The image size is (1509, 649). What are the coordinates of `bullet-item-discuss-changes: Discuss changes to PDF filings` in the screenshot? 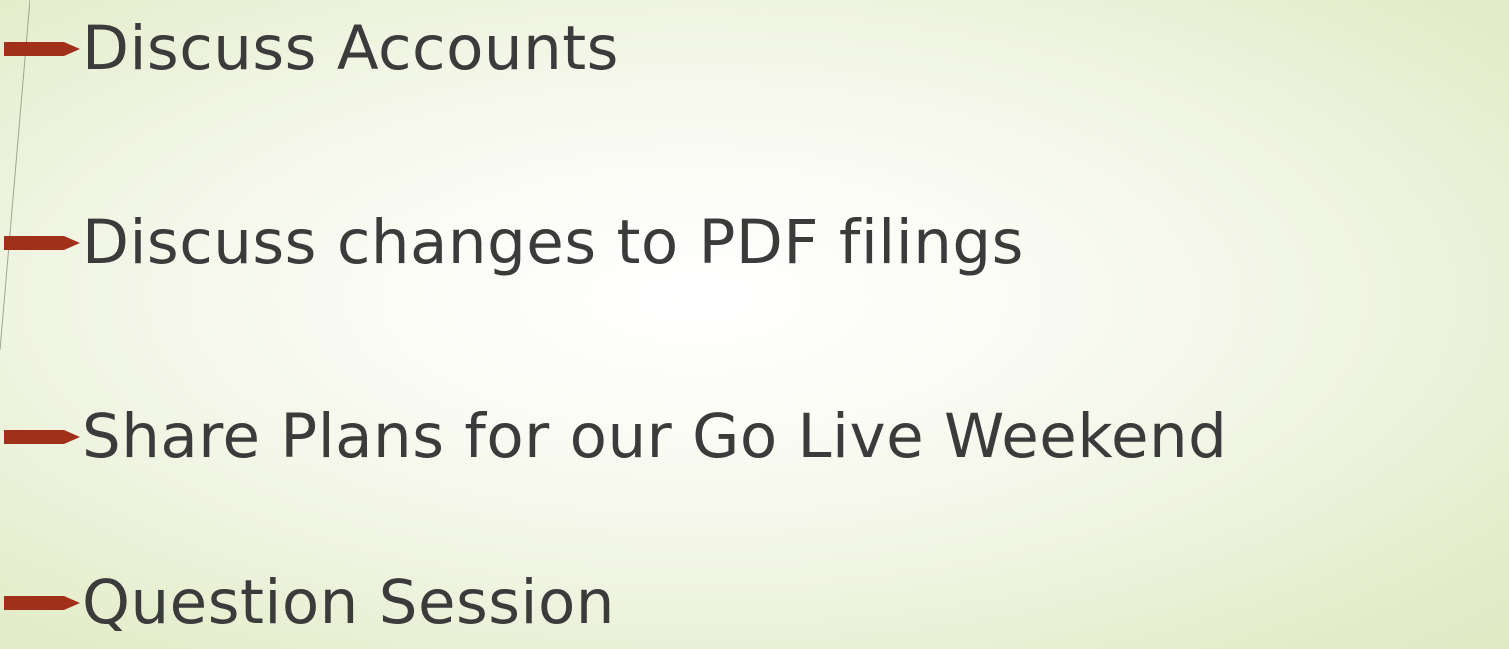 It's located at (512, 243).